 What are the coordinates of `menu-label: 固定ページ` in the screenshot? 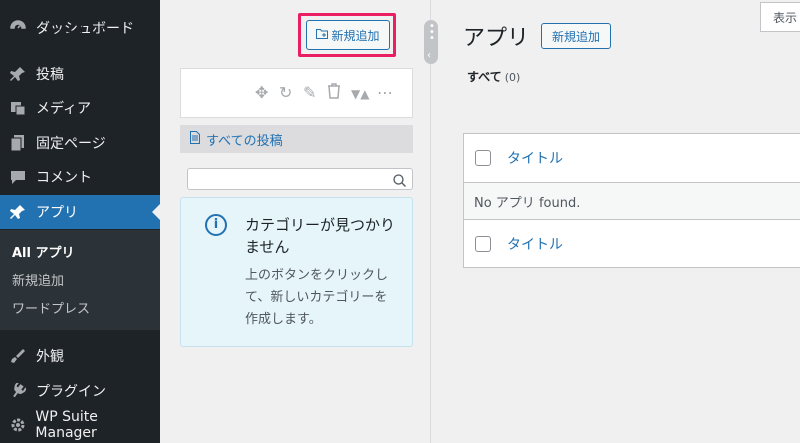 It's located at (71, 144).